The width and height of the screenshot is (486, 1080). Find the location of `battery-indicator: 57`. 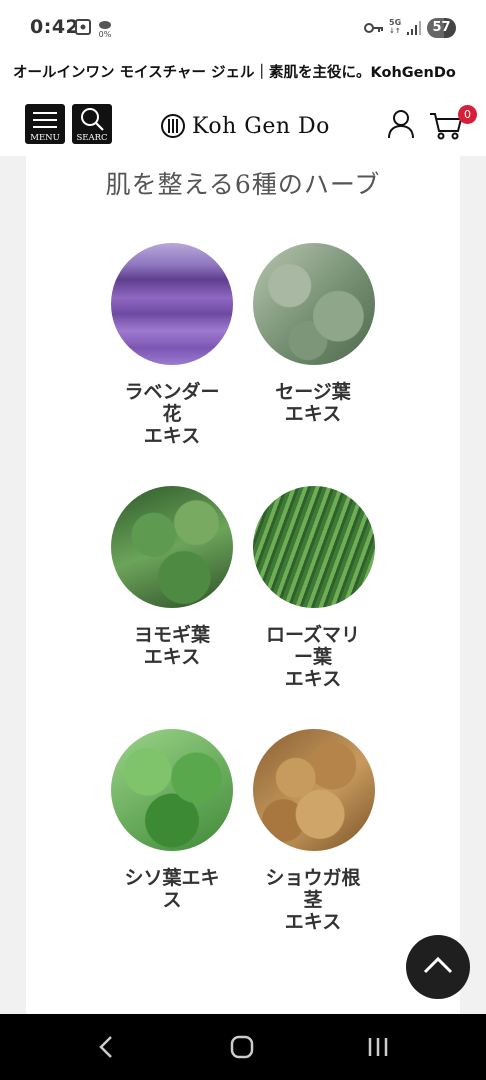

battery-indicator: 57 is located at coordinates (441, 28).